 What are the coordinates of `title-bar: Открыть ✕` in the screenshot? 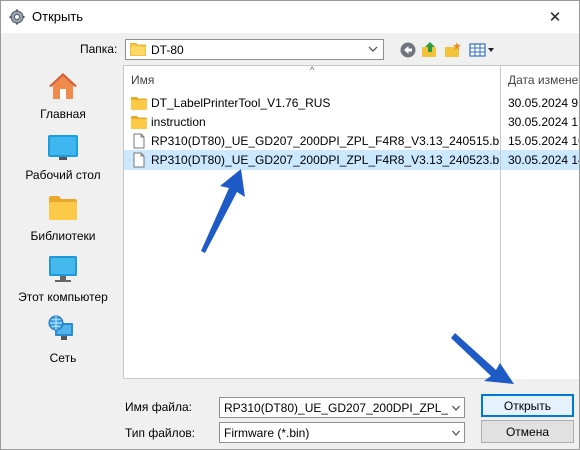 It's located at (290, 17).